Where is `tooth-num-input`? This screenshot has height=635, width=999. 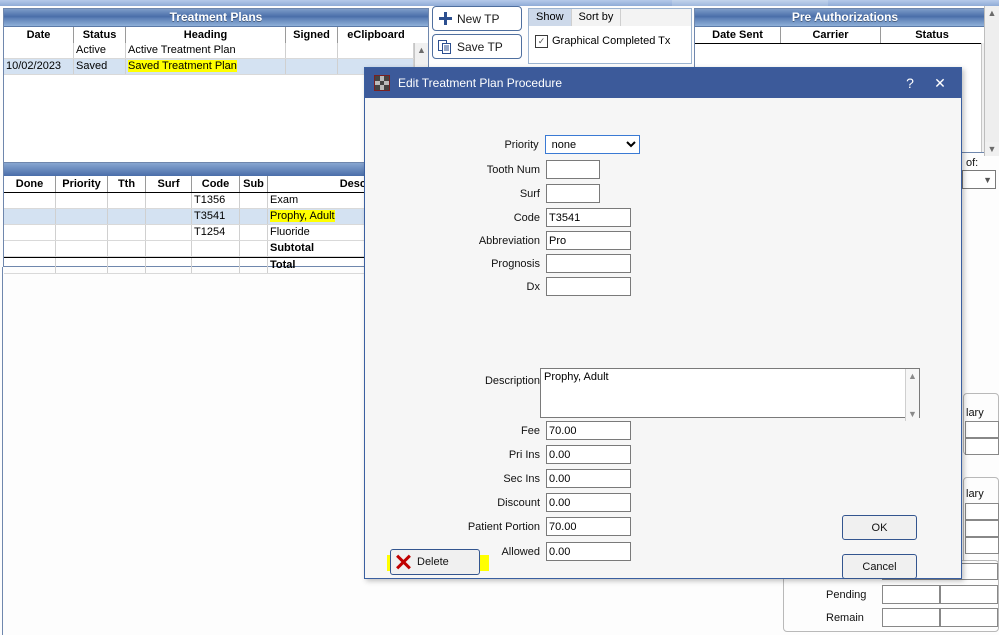
tooth-num-input is located at coordinates (573, 169).